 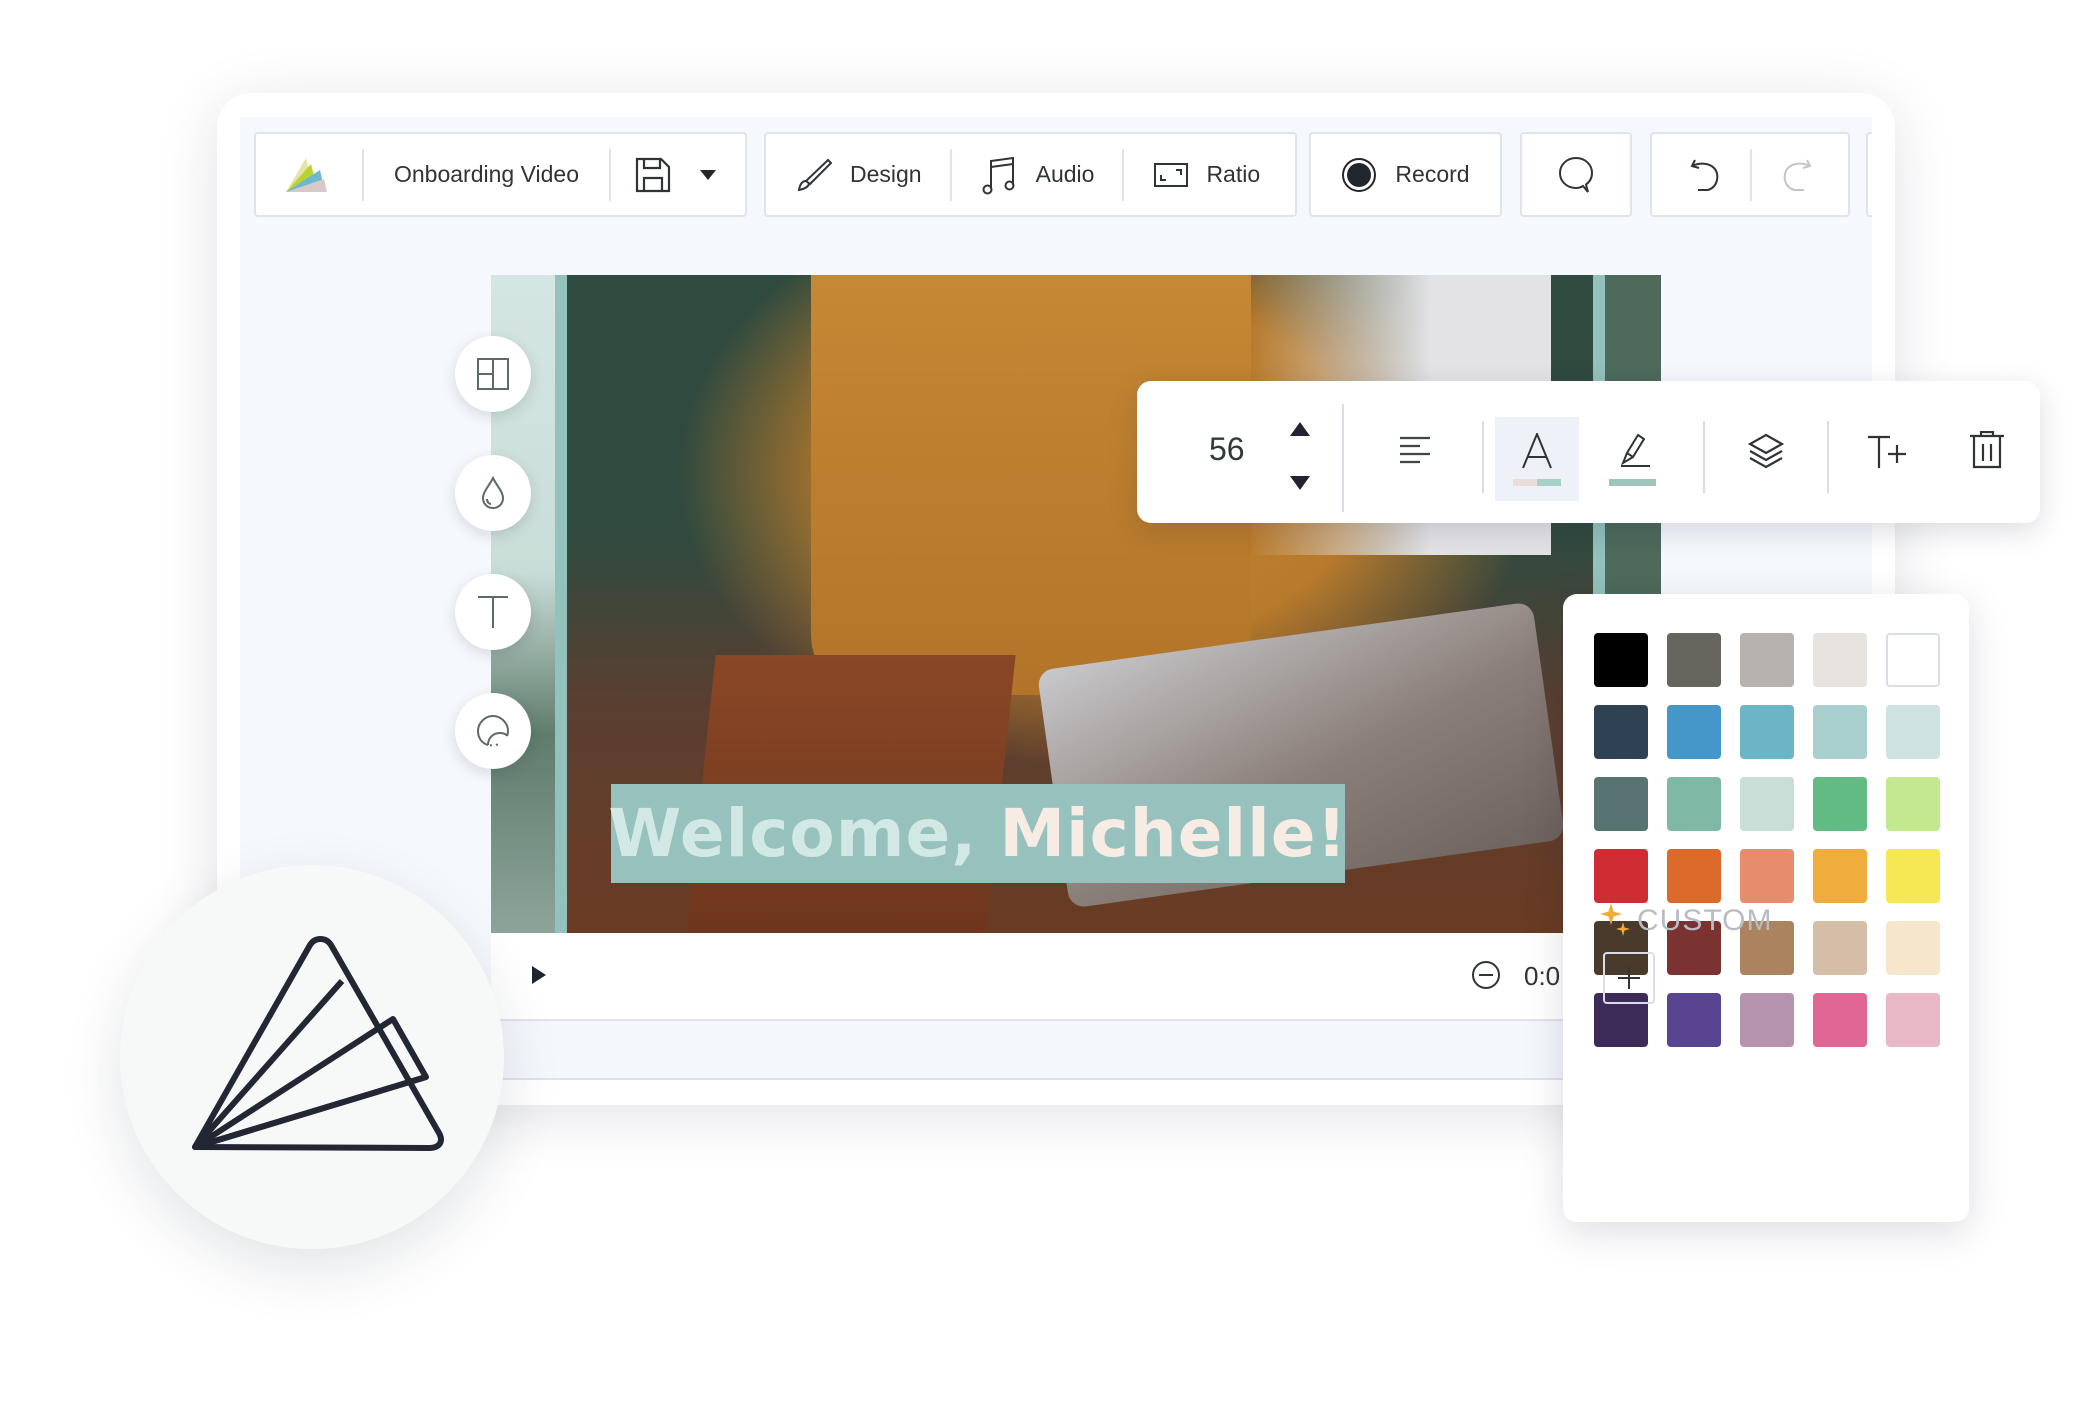 I want to click on font-size-increase-button, so click(x=1300, y=431).